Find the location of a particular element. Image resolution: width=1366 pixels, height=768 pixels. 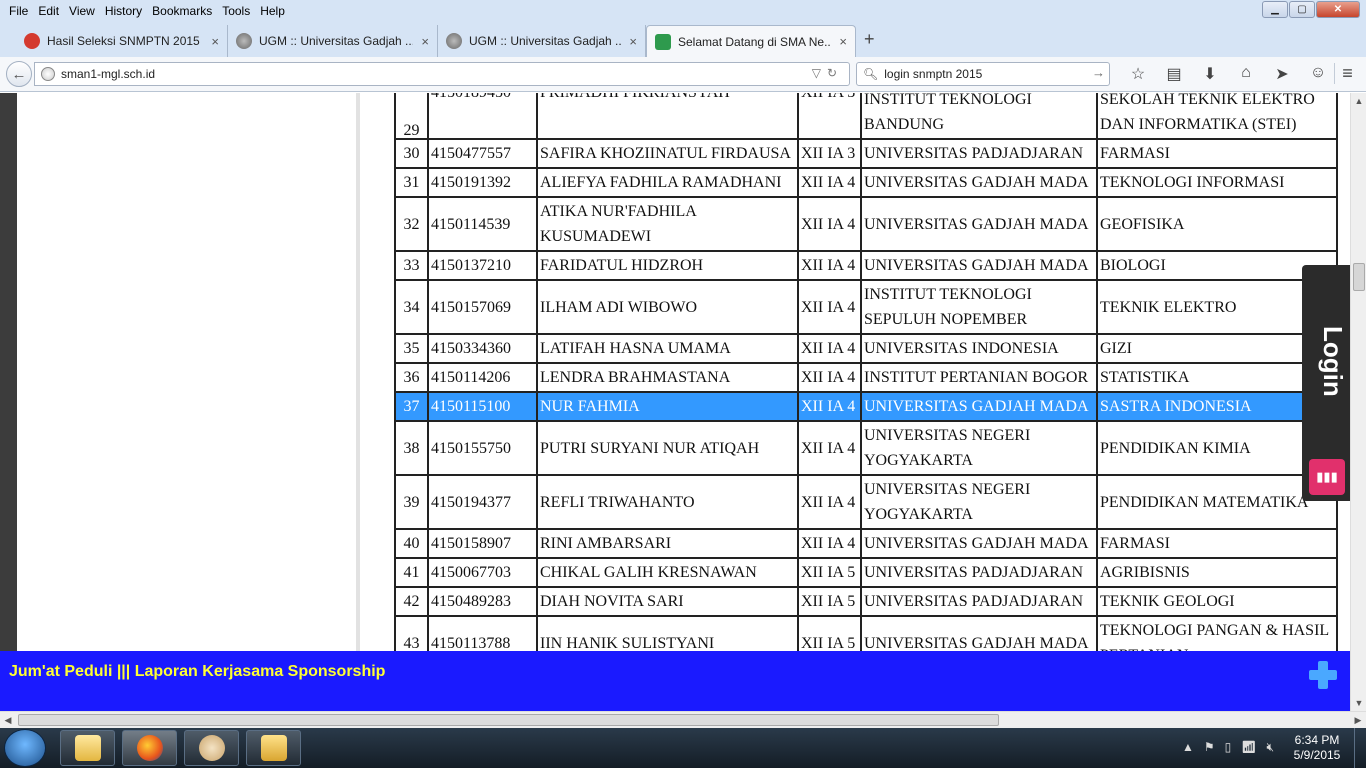

download-icon: ⬇ is located at coordinates (1210, 74).